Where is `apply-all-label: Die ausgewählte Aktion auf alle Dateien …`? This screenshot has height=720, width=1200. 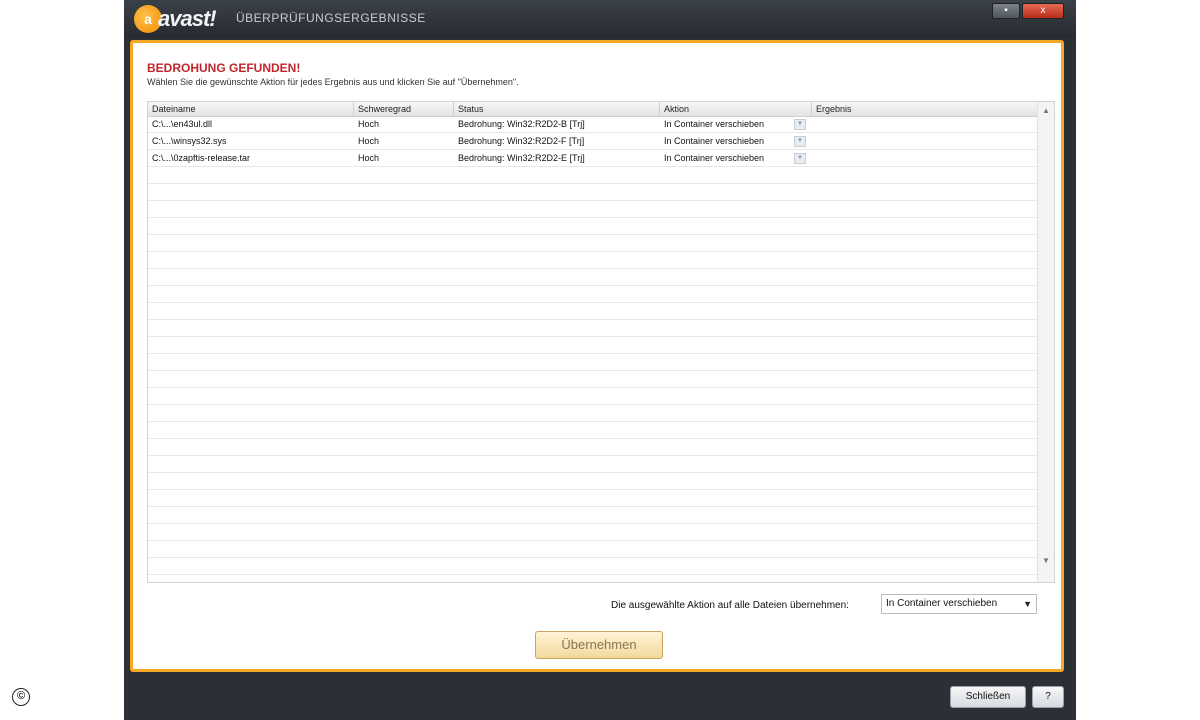
apply-all-label: Die ausgewählte Aktion auf alle Dateien … is located at coordinates (730, 605).